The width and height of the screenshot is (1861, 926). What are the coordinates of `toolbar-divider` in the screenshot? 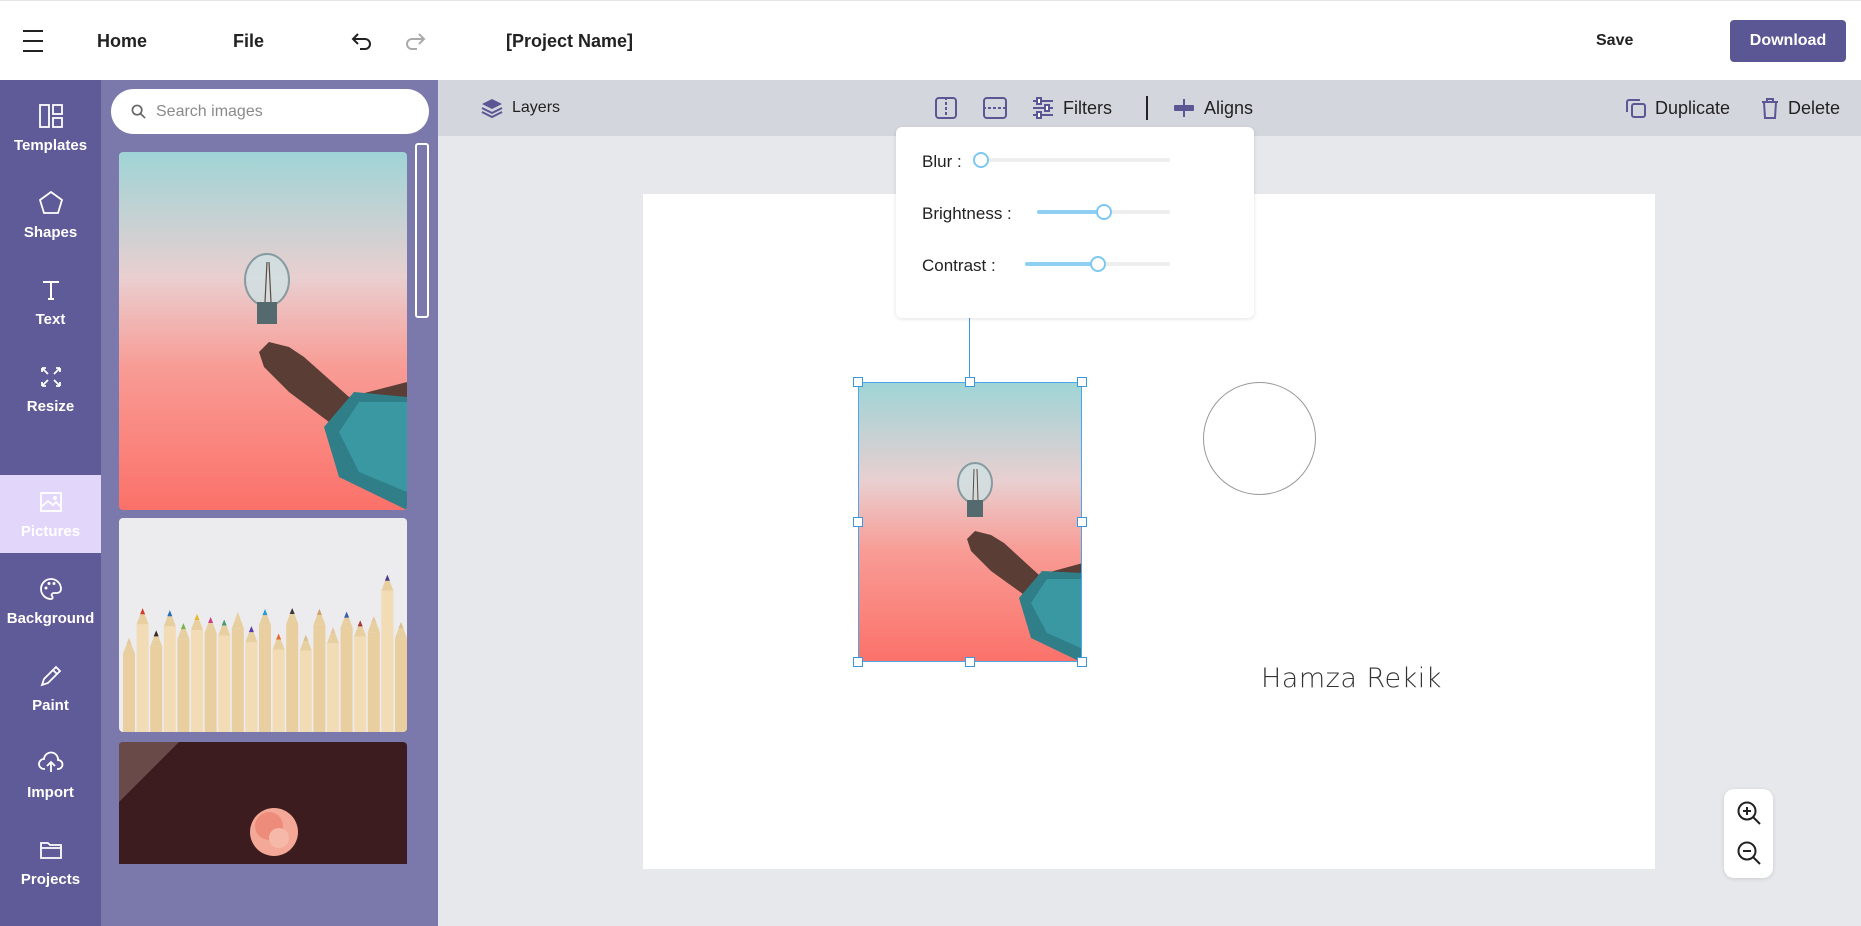 It's located at (1147, 108).